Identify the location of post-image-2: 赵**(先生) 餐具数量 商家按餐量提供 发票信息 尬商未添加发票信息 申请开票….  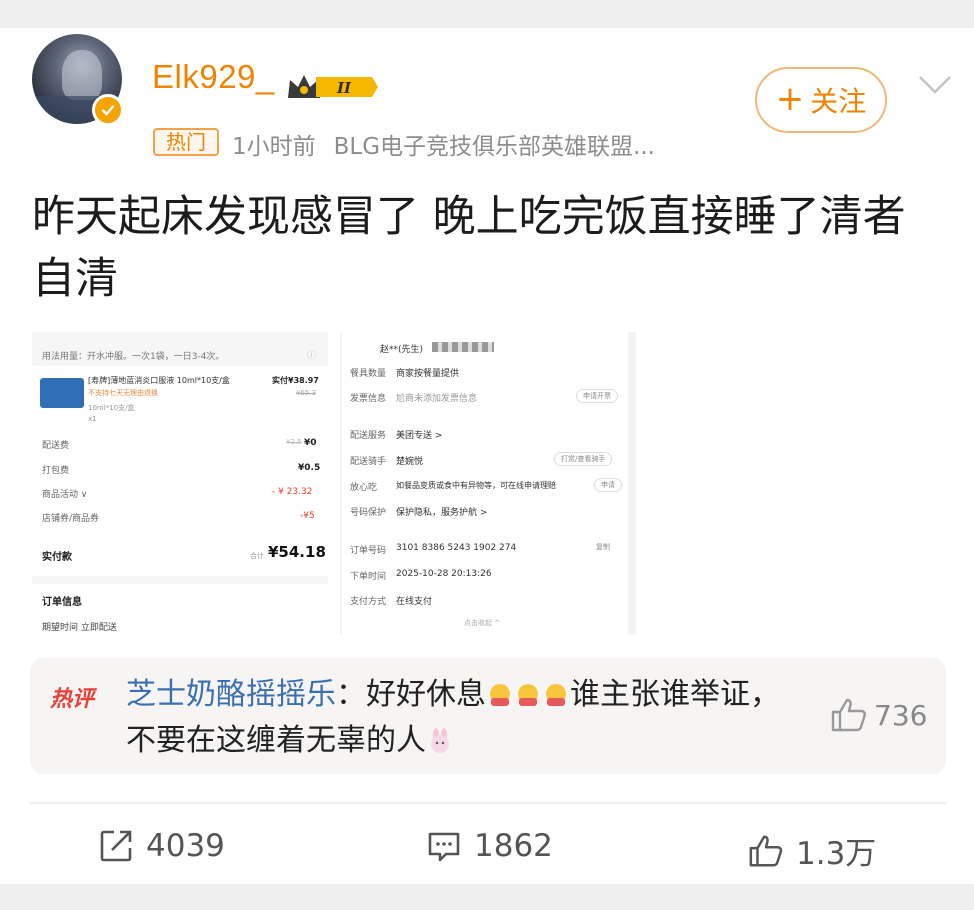
(488, 483).